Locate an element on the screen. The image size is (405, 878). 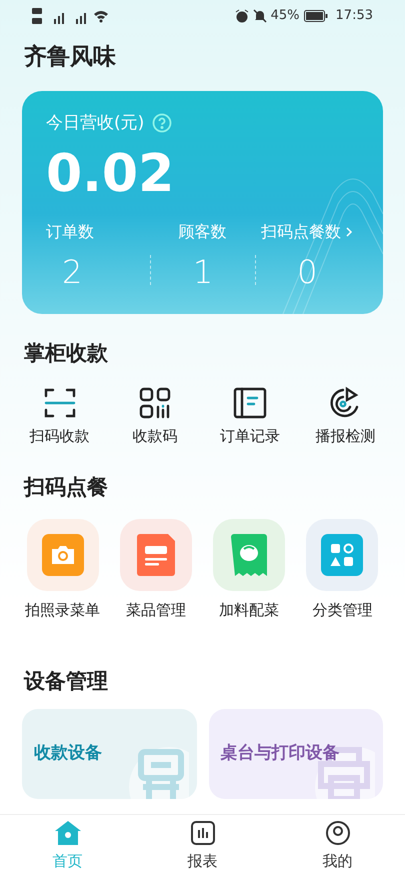
clock-time: 17:53 is located at coordinates (354, 16).